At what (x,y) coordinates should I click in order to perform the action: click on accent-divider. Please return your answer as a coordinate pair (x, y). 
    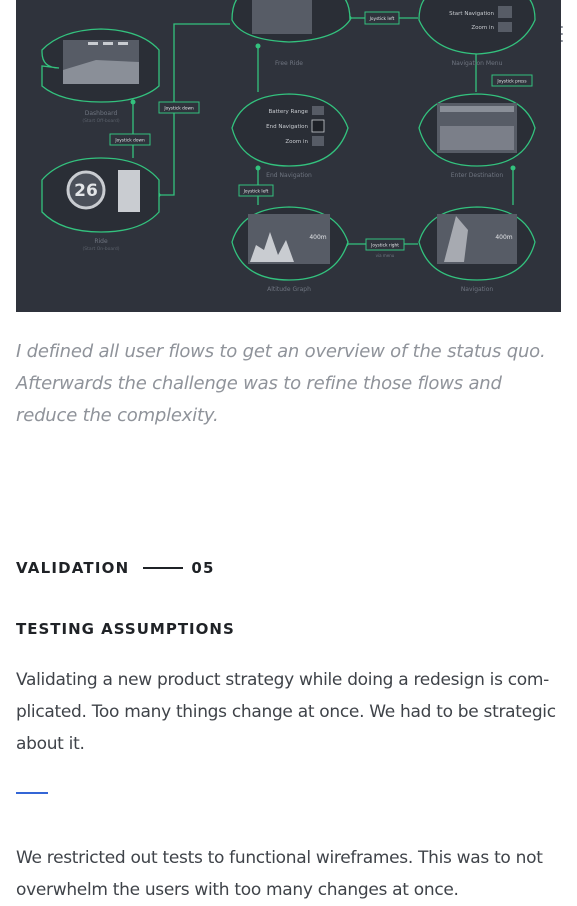
    Looking at the image, I should click on (32, 793).